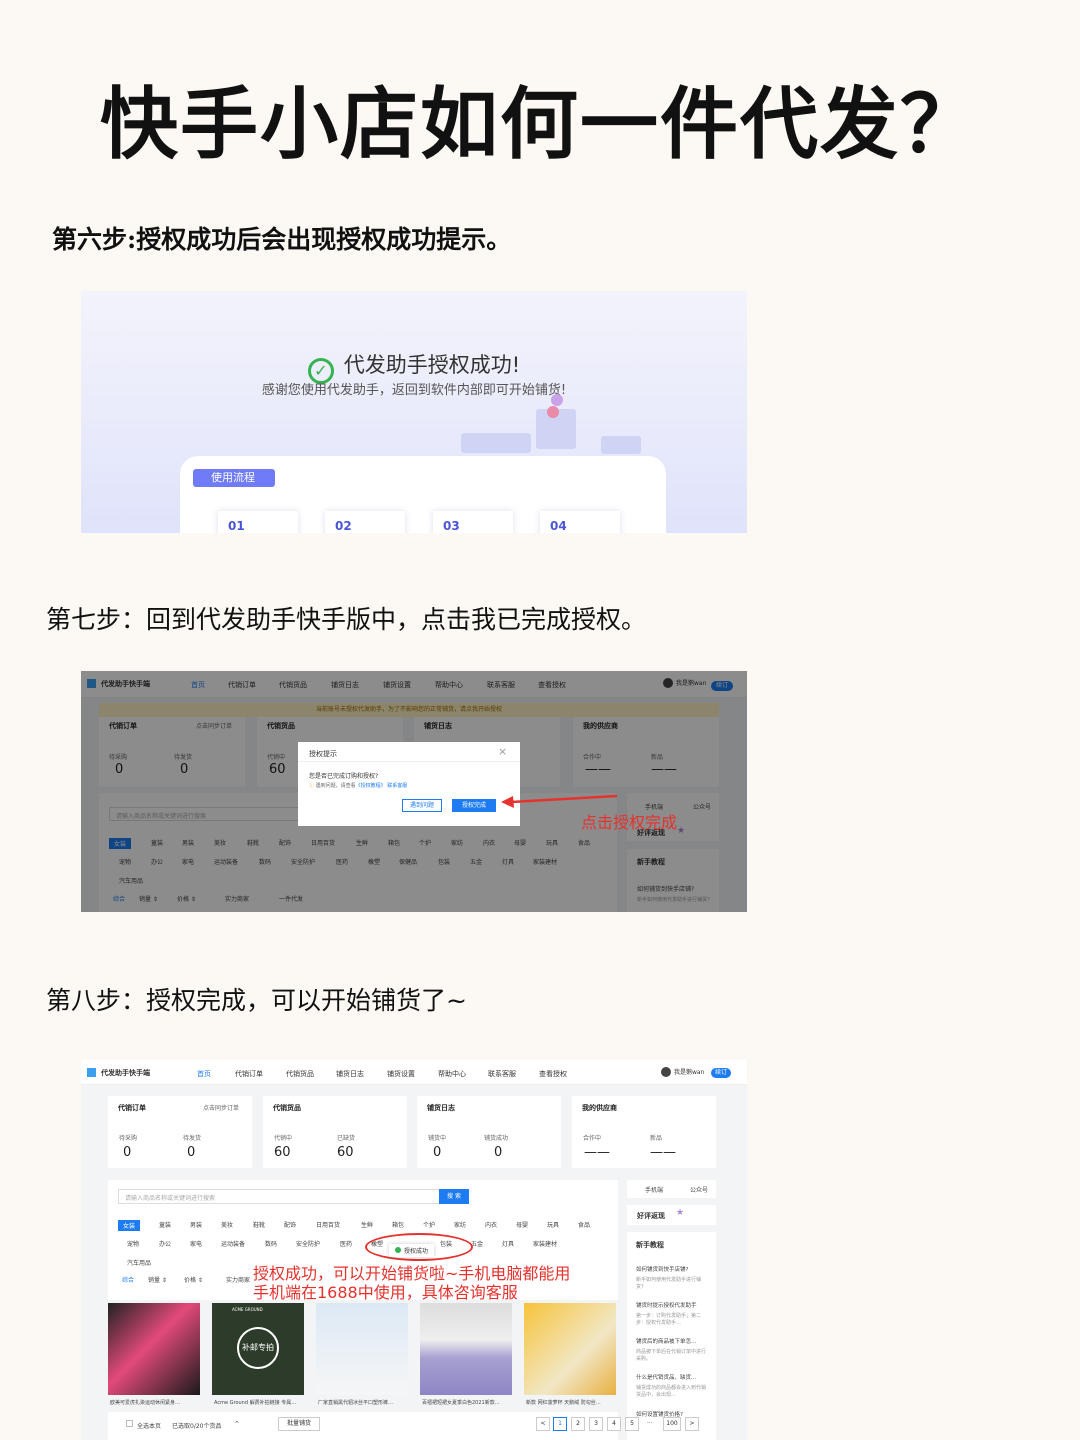 The width and height of the screenshot is (1080, 1440). Describe the element at coordinates (290, 1224) in the screenshot. I see `category-item: 配饰` at that location.